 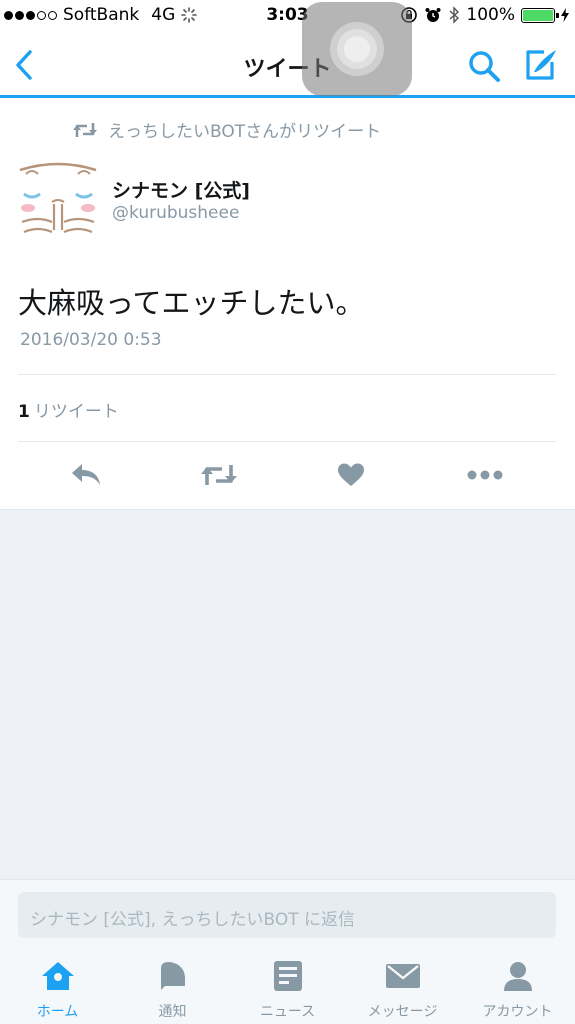 What do you see at coordinates (91, 340) in the screenshot?
I see `tweet-timestamp: 2016/03/20 0:53` at bounding box center [91, 340].